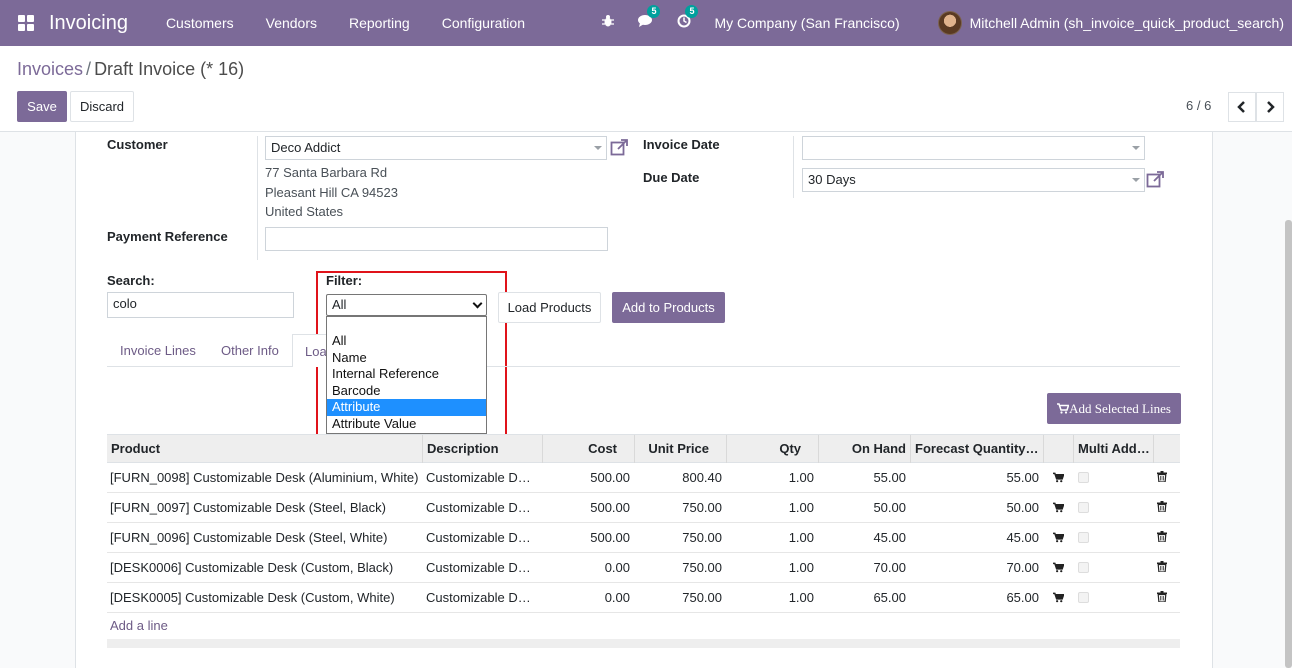  I want to click on filter-option-attribute: Attribute, so click(406, 407).